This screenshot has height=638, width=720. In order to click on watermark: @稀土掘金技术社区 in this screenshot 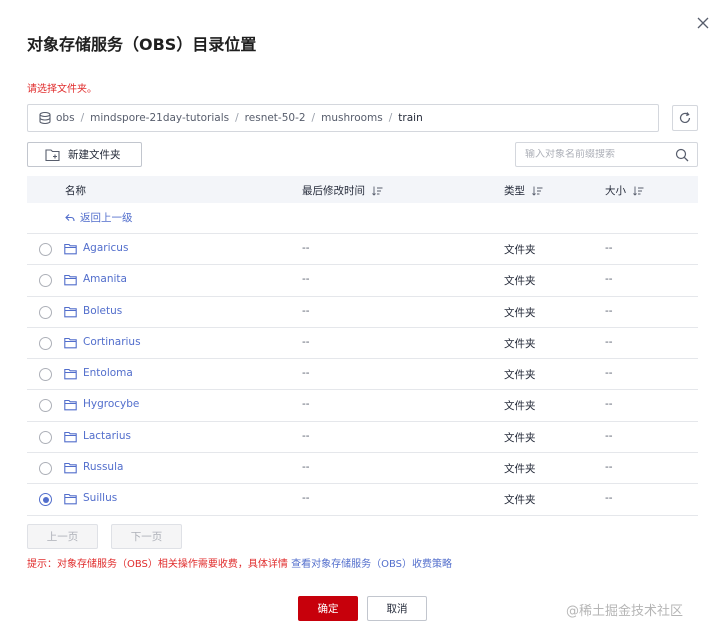, I will do `click(625, 611)`.